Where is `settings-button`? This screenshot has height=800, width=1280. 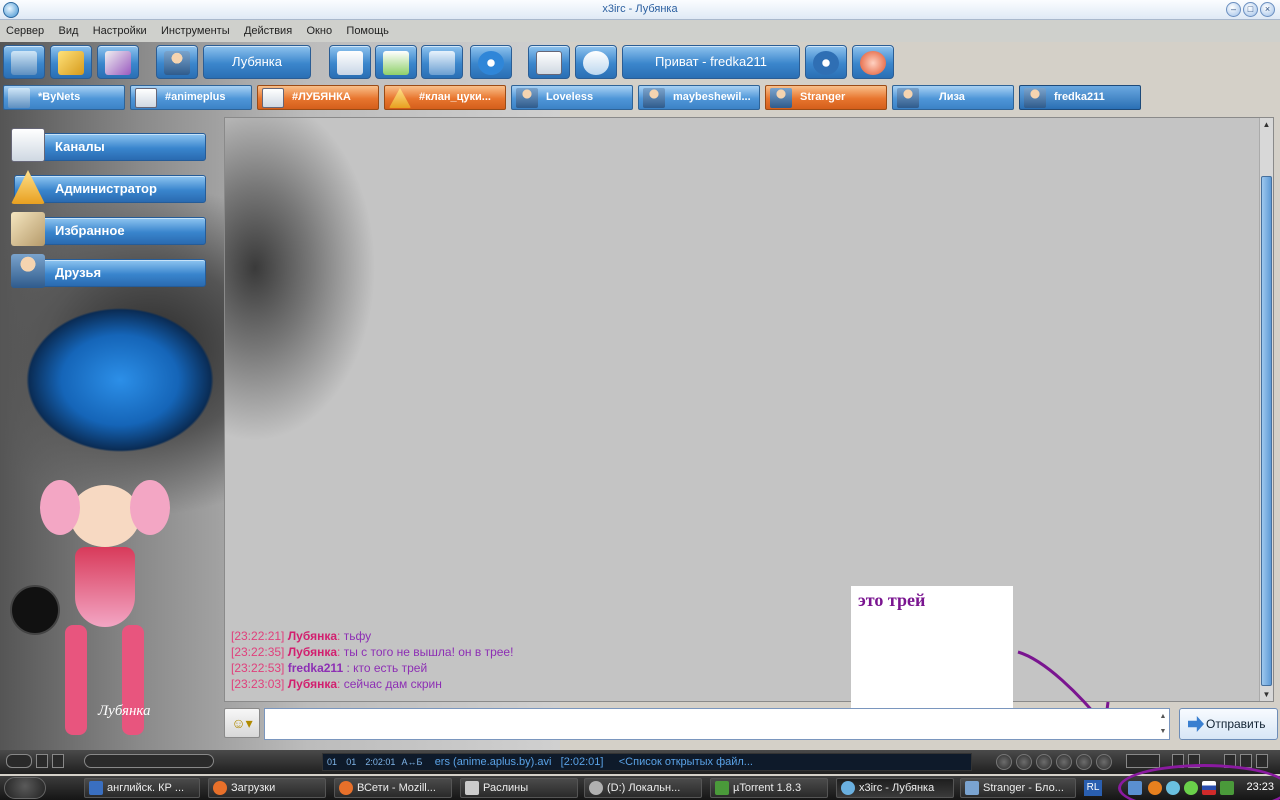
settings-button is located at coordinates (71, 62).